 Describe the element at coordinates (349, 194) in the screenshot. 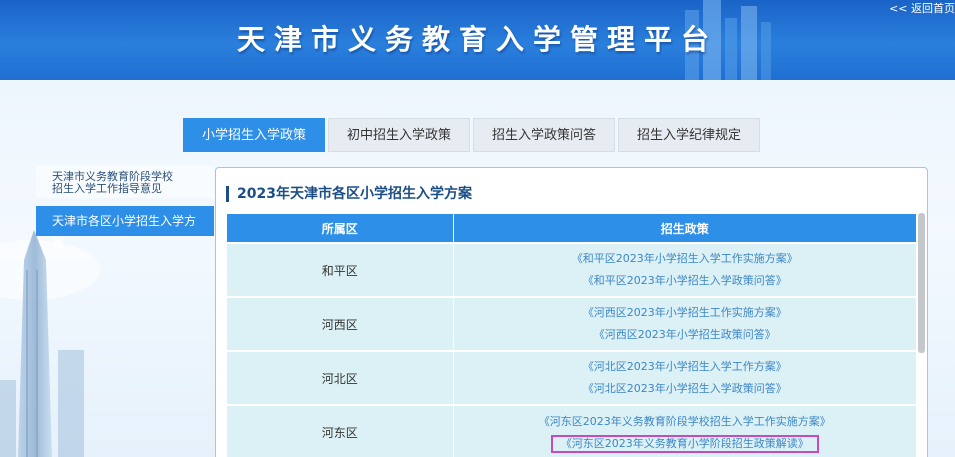

I see `section-title: 2023年天津市各区小学招生入学方案` at that location.